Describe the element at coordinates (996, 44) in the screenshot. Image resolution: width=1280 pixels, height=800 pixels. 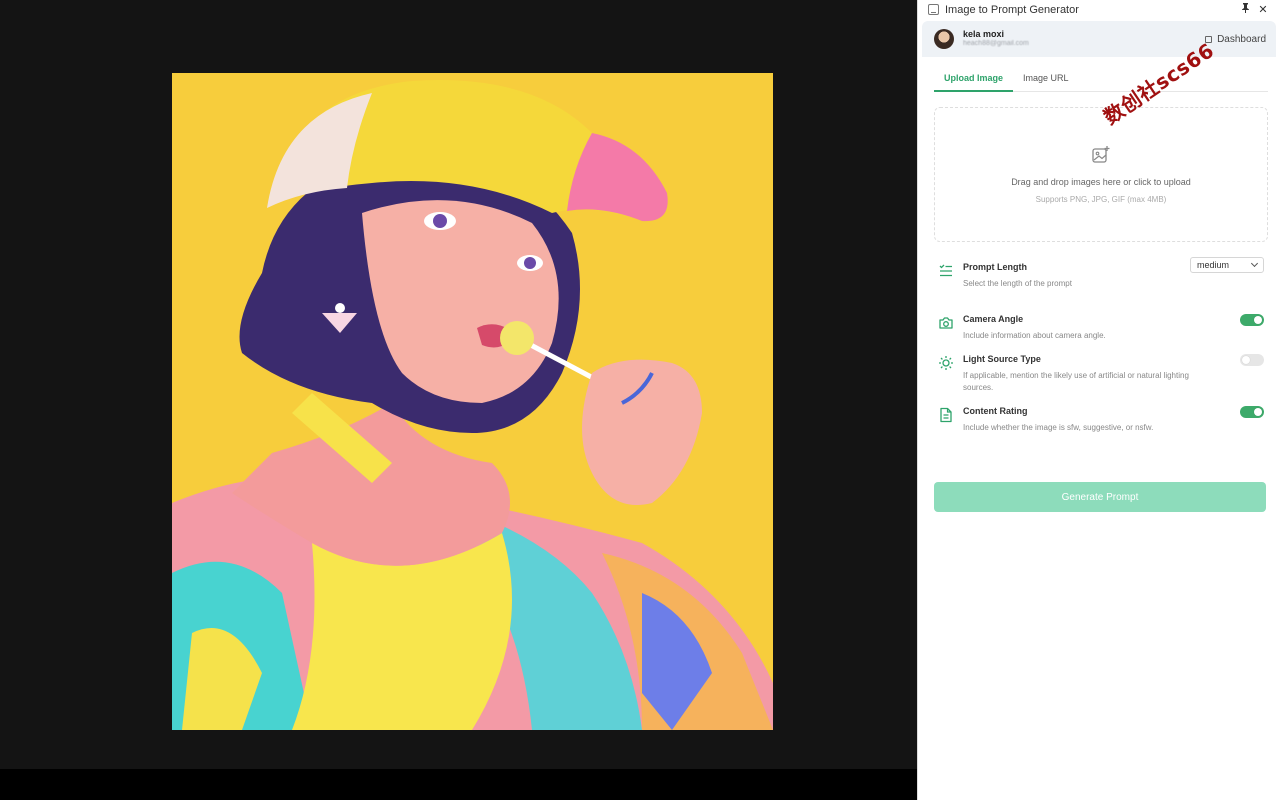
I see `user-email: heach88@gmail.com` at that location.